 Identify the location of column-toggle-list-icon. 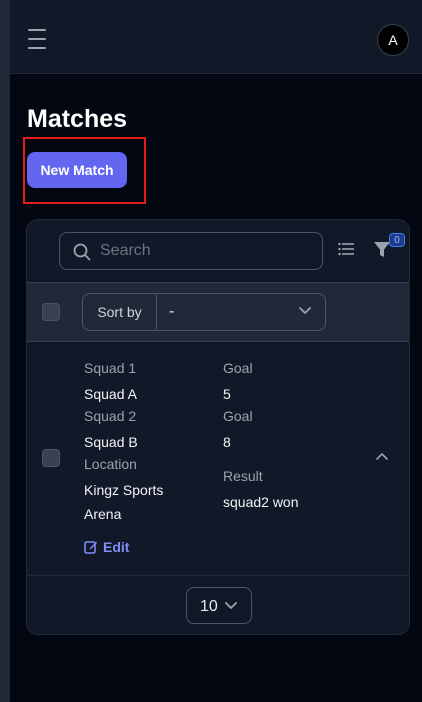
(346, 249).